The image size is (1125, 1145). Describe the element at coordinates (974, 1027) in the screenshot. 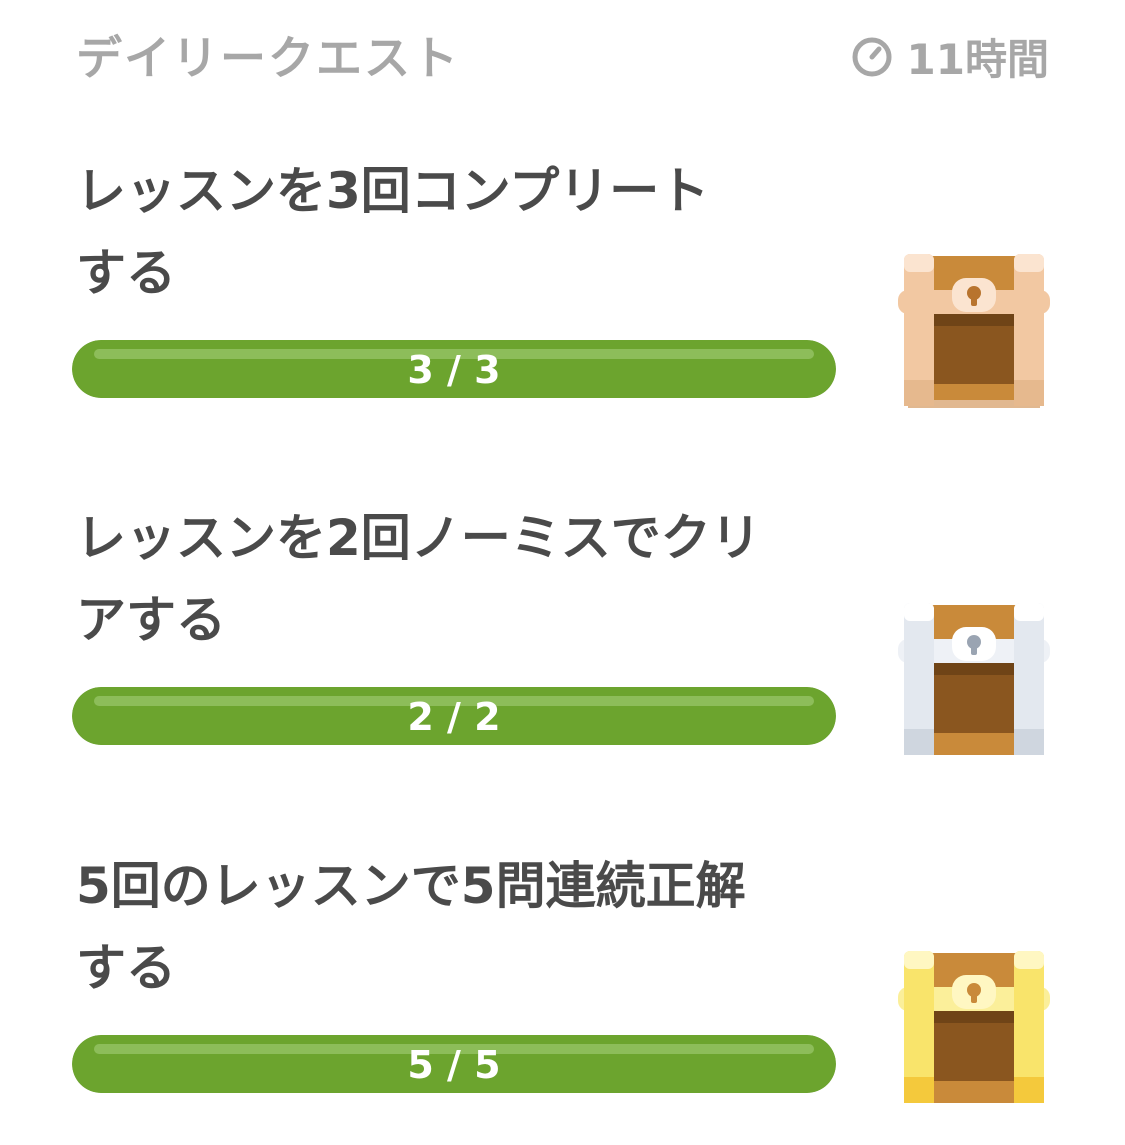

I see `gold-chest-icon` at that location.